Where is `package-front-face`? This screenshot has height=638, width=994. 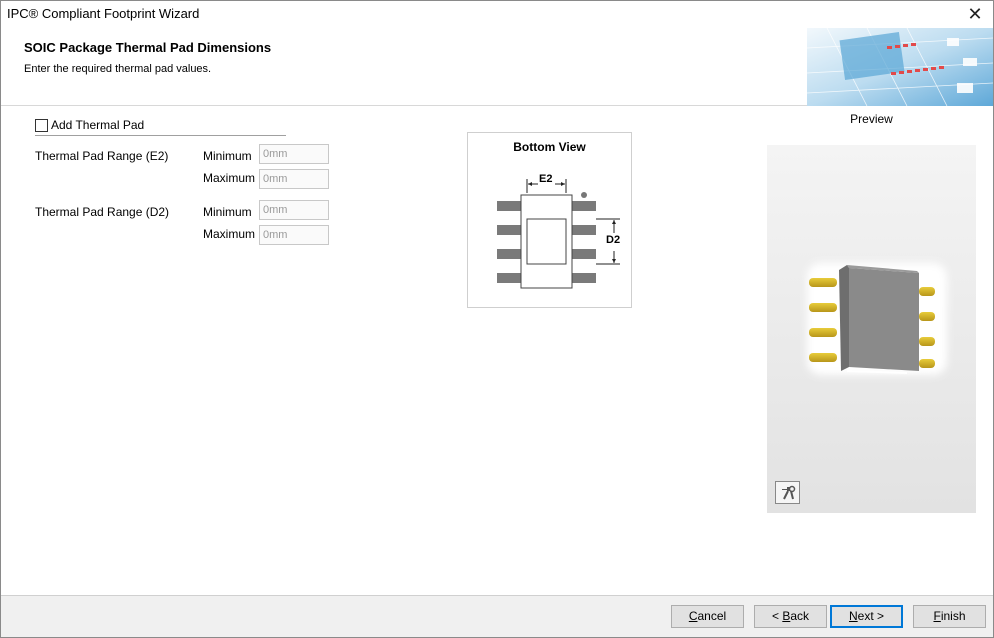
package-front-face is located at coordinates (884, 319).